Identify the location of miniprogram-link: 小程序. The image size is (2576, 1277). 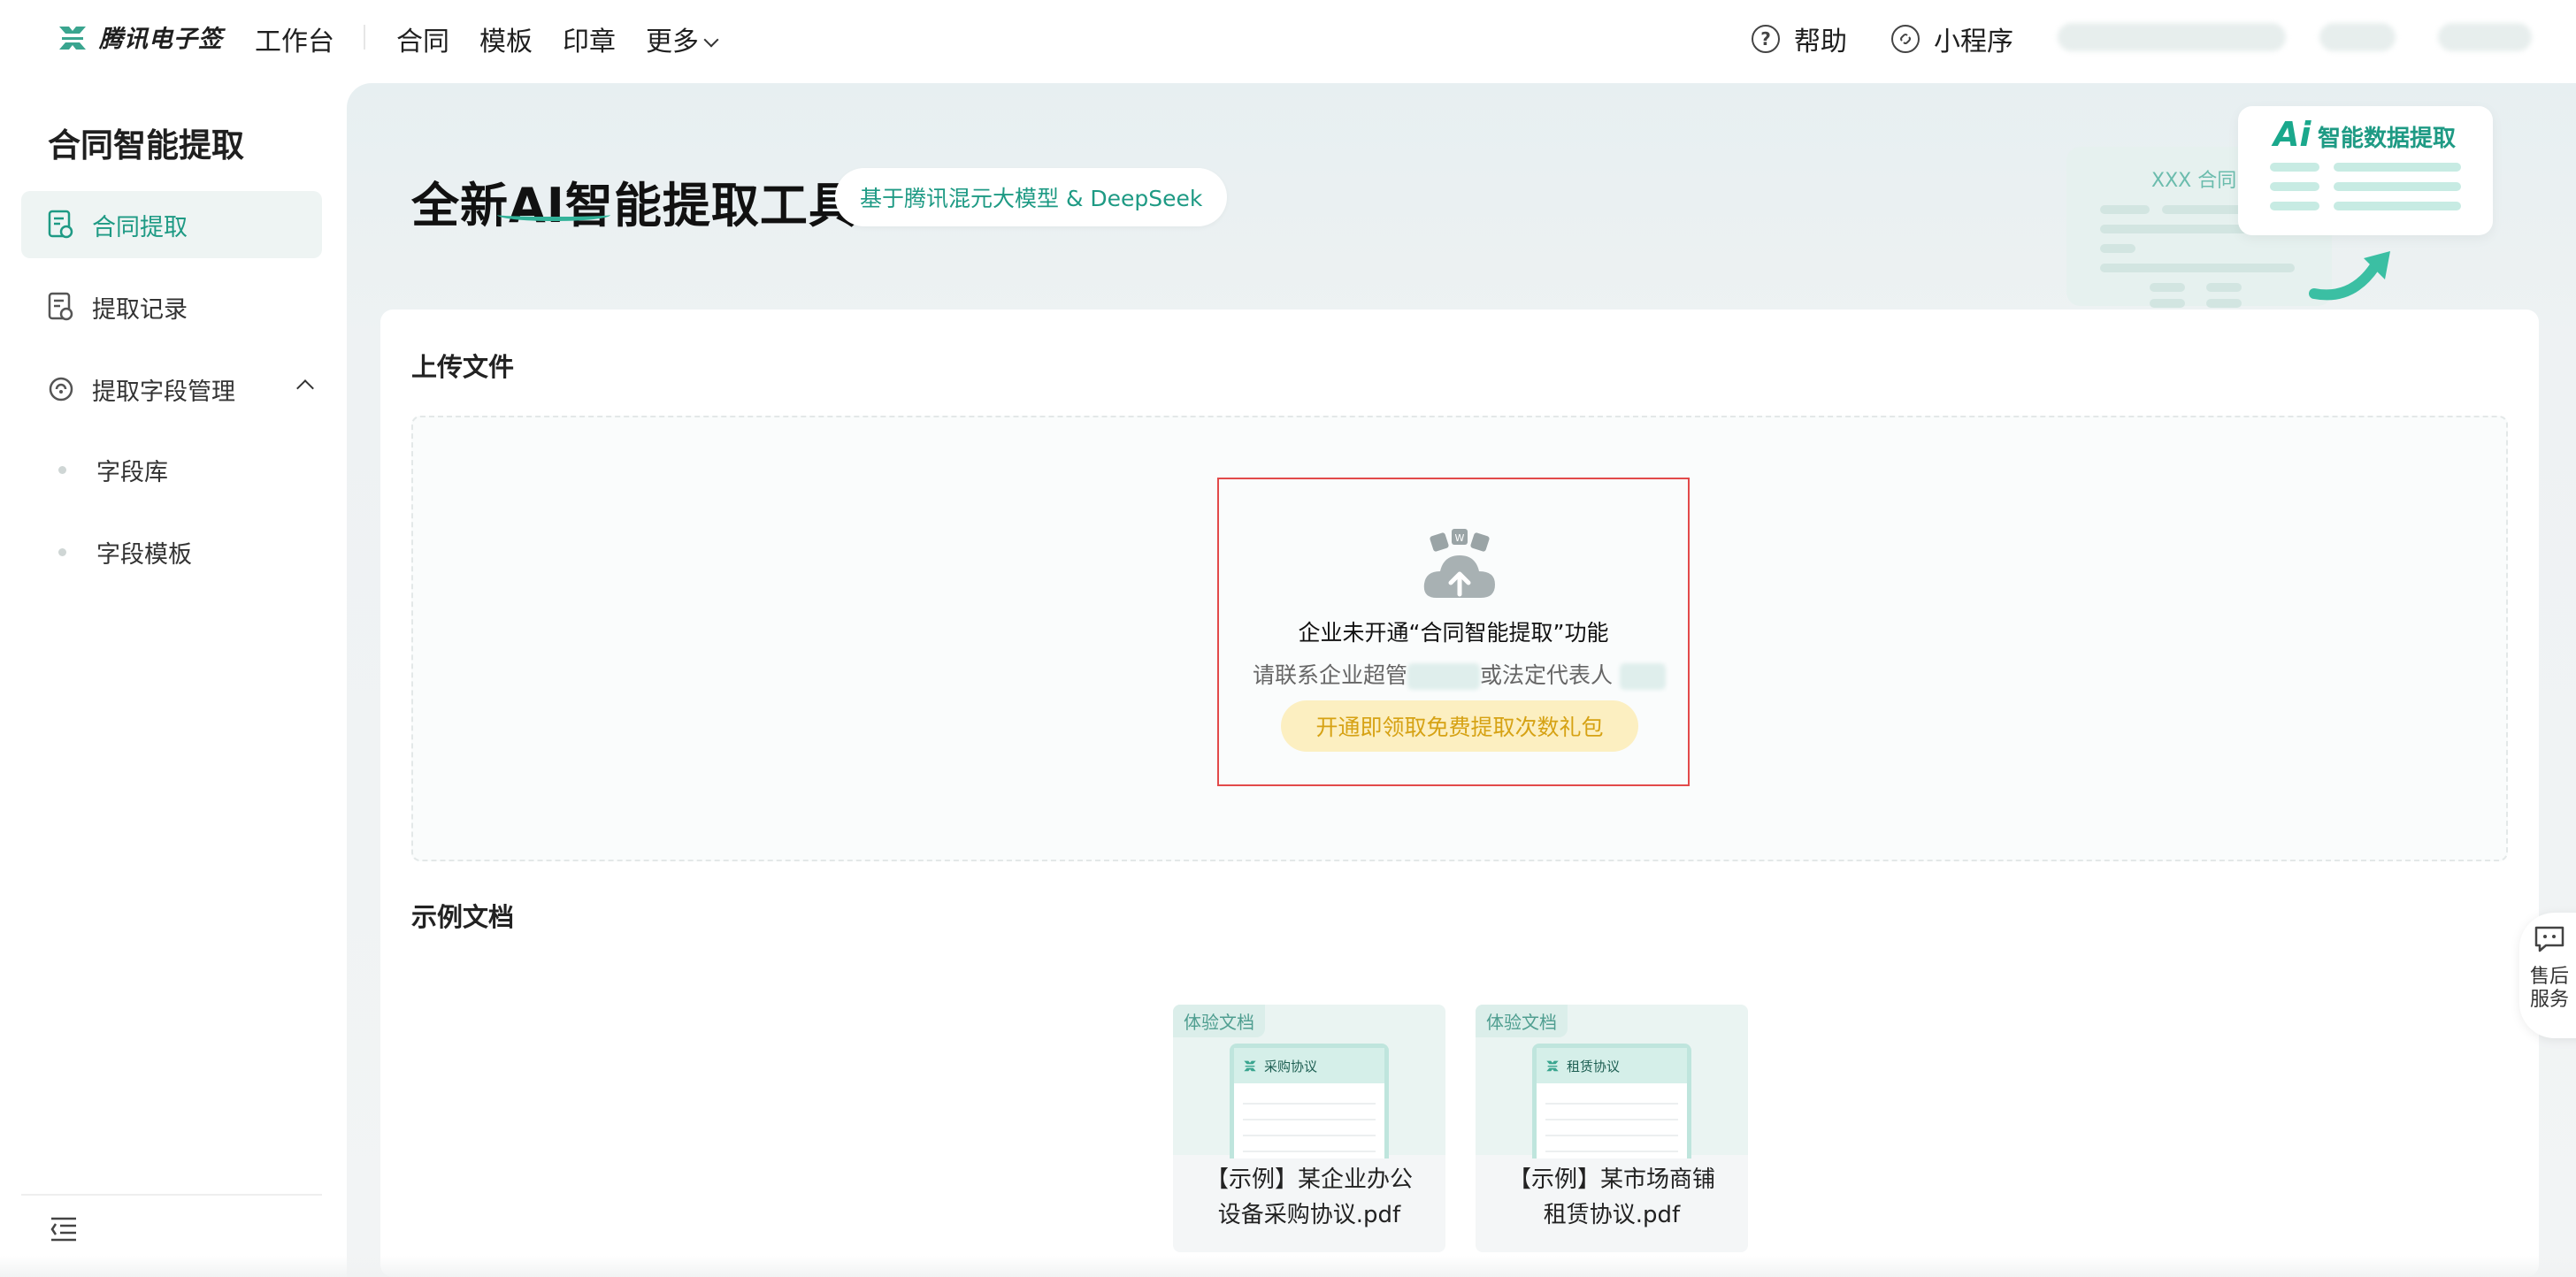
(1952, 38).